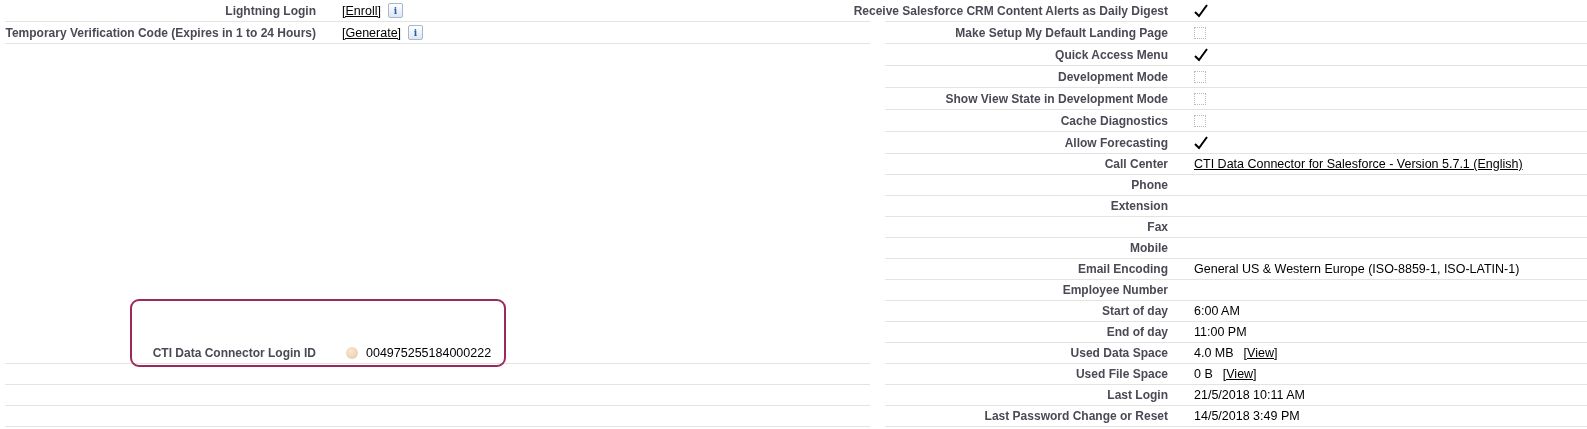 This screenshot has width=1587, height=429. Describe the element at coordinates (1136, 164) in the screenshot. I see `field-label: Call Center` at that location.